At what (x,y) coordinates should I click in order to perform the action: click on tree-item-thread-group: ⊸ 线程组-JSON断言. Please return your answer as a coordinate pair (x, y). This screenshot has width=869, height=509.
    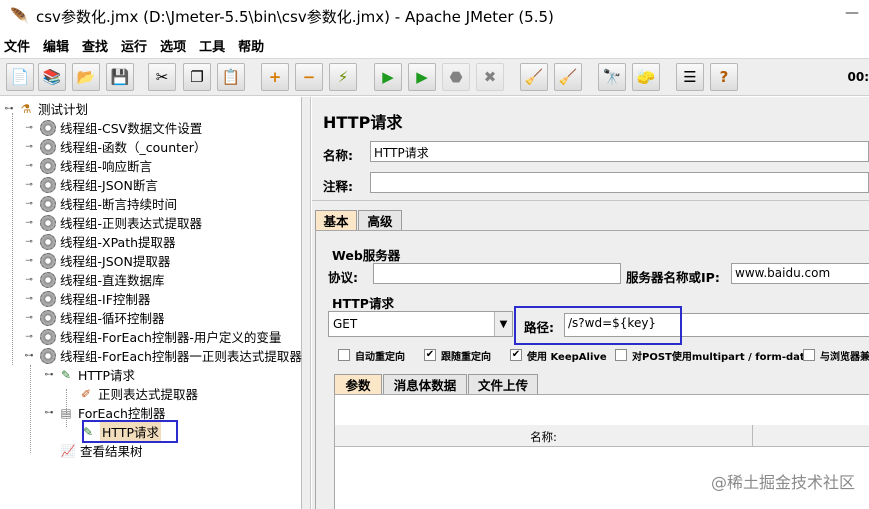
    Looking at the image, I should click on (91, 184).